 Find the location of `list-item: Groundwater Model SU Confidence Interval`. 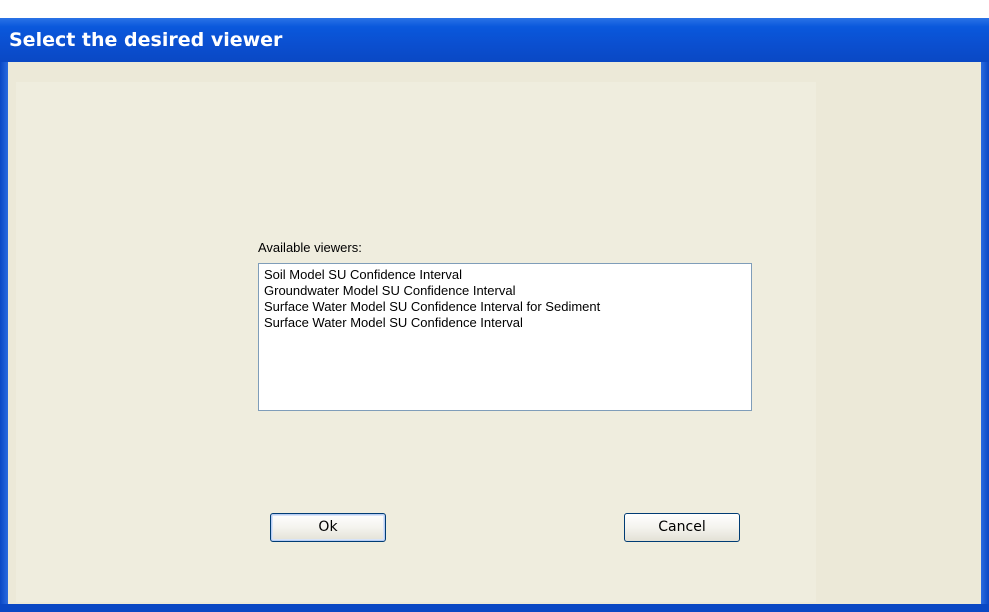

list-item: Groundwater Model SU Confidence Interval is located at coordinates (505, 291).